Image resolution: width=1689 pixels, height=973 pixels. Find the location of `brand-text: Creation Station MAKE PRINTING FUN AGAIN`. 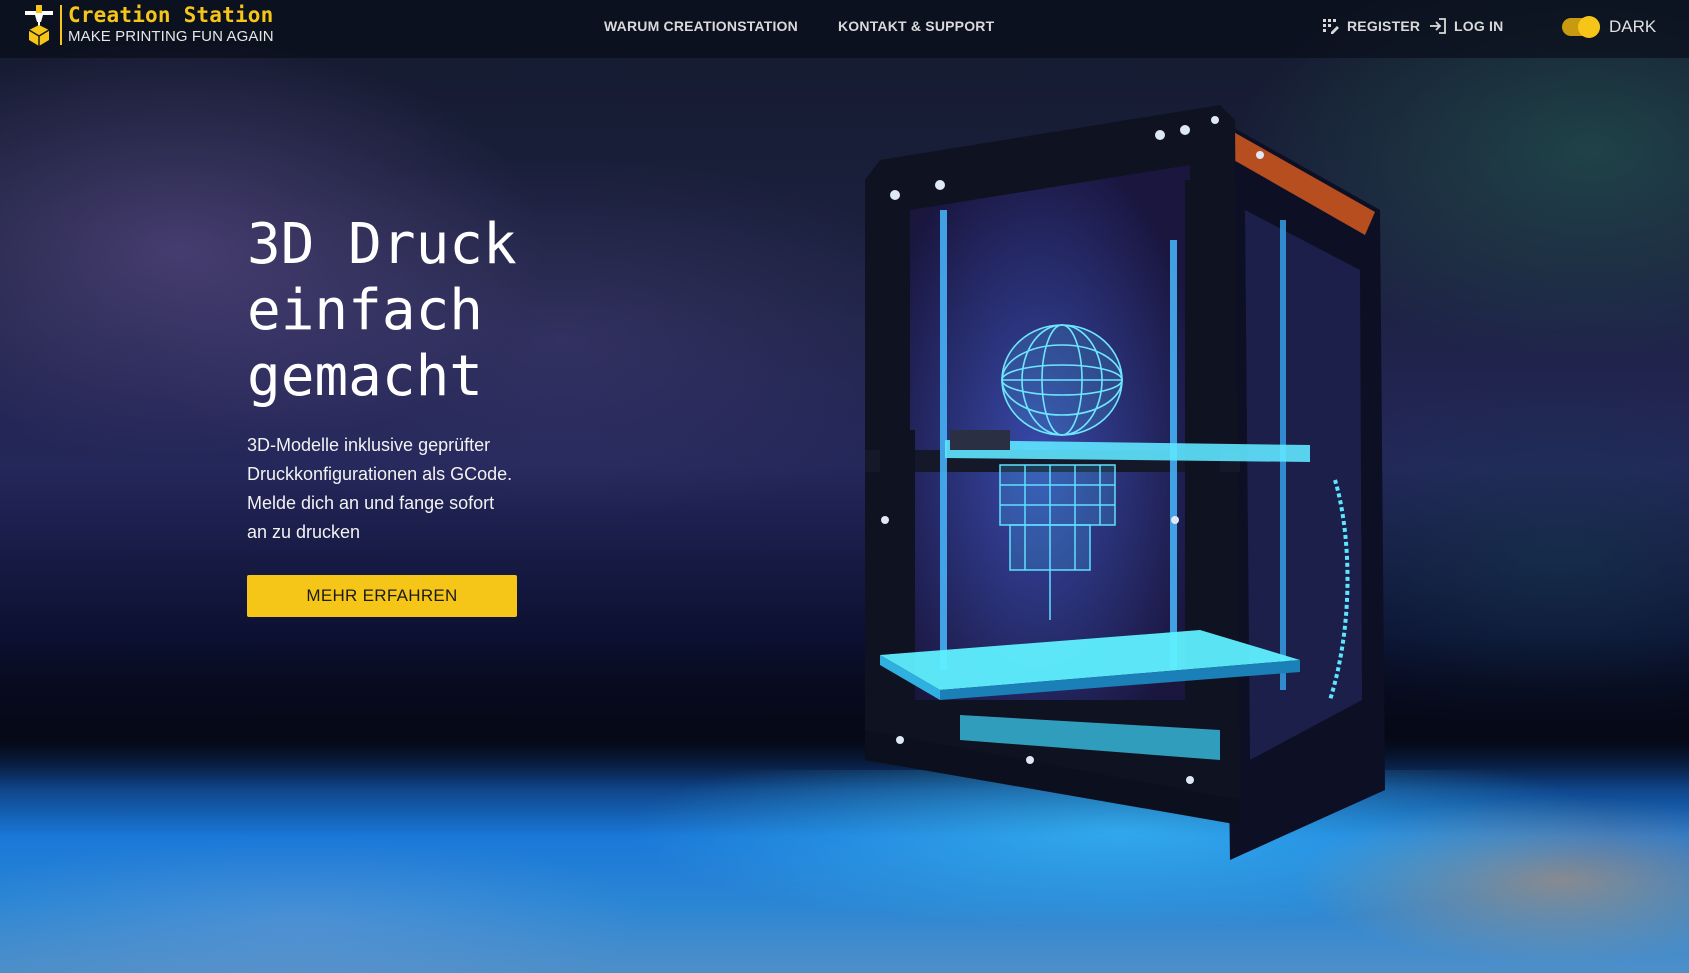

brand-text: Creation Station MAKE PRINTING FUN AGAIN is located at coordinates (171, 24).